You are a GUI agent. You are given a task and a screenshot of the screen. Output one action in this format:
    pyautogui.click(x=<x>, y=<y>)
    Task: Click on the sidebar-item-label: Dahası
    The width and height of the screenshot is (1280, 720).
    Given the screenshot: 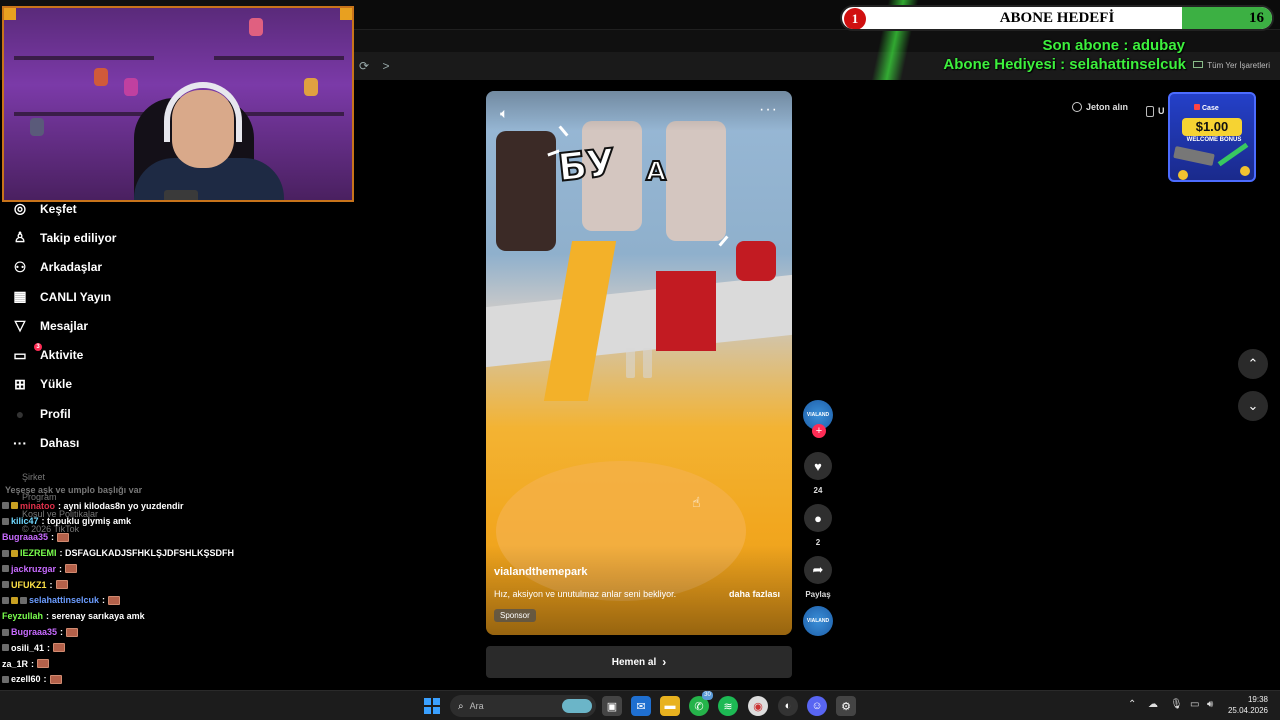 What is the action you would take?
    pyautogui.click(x=60, y=443)
    